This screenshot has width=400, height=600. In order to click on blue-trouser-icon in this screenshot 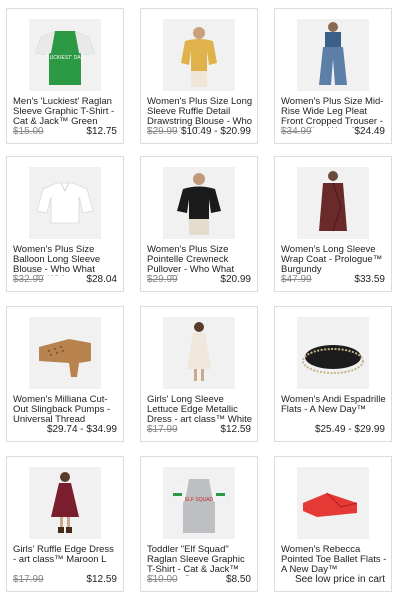, I will do `click(333, 55)`.